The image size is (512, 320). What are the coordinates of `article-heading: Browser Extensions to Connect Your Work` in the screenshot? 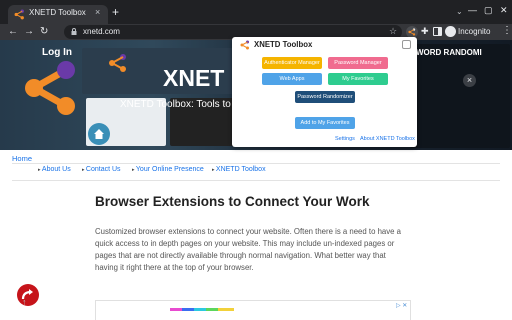 It's located at (232, 201).